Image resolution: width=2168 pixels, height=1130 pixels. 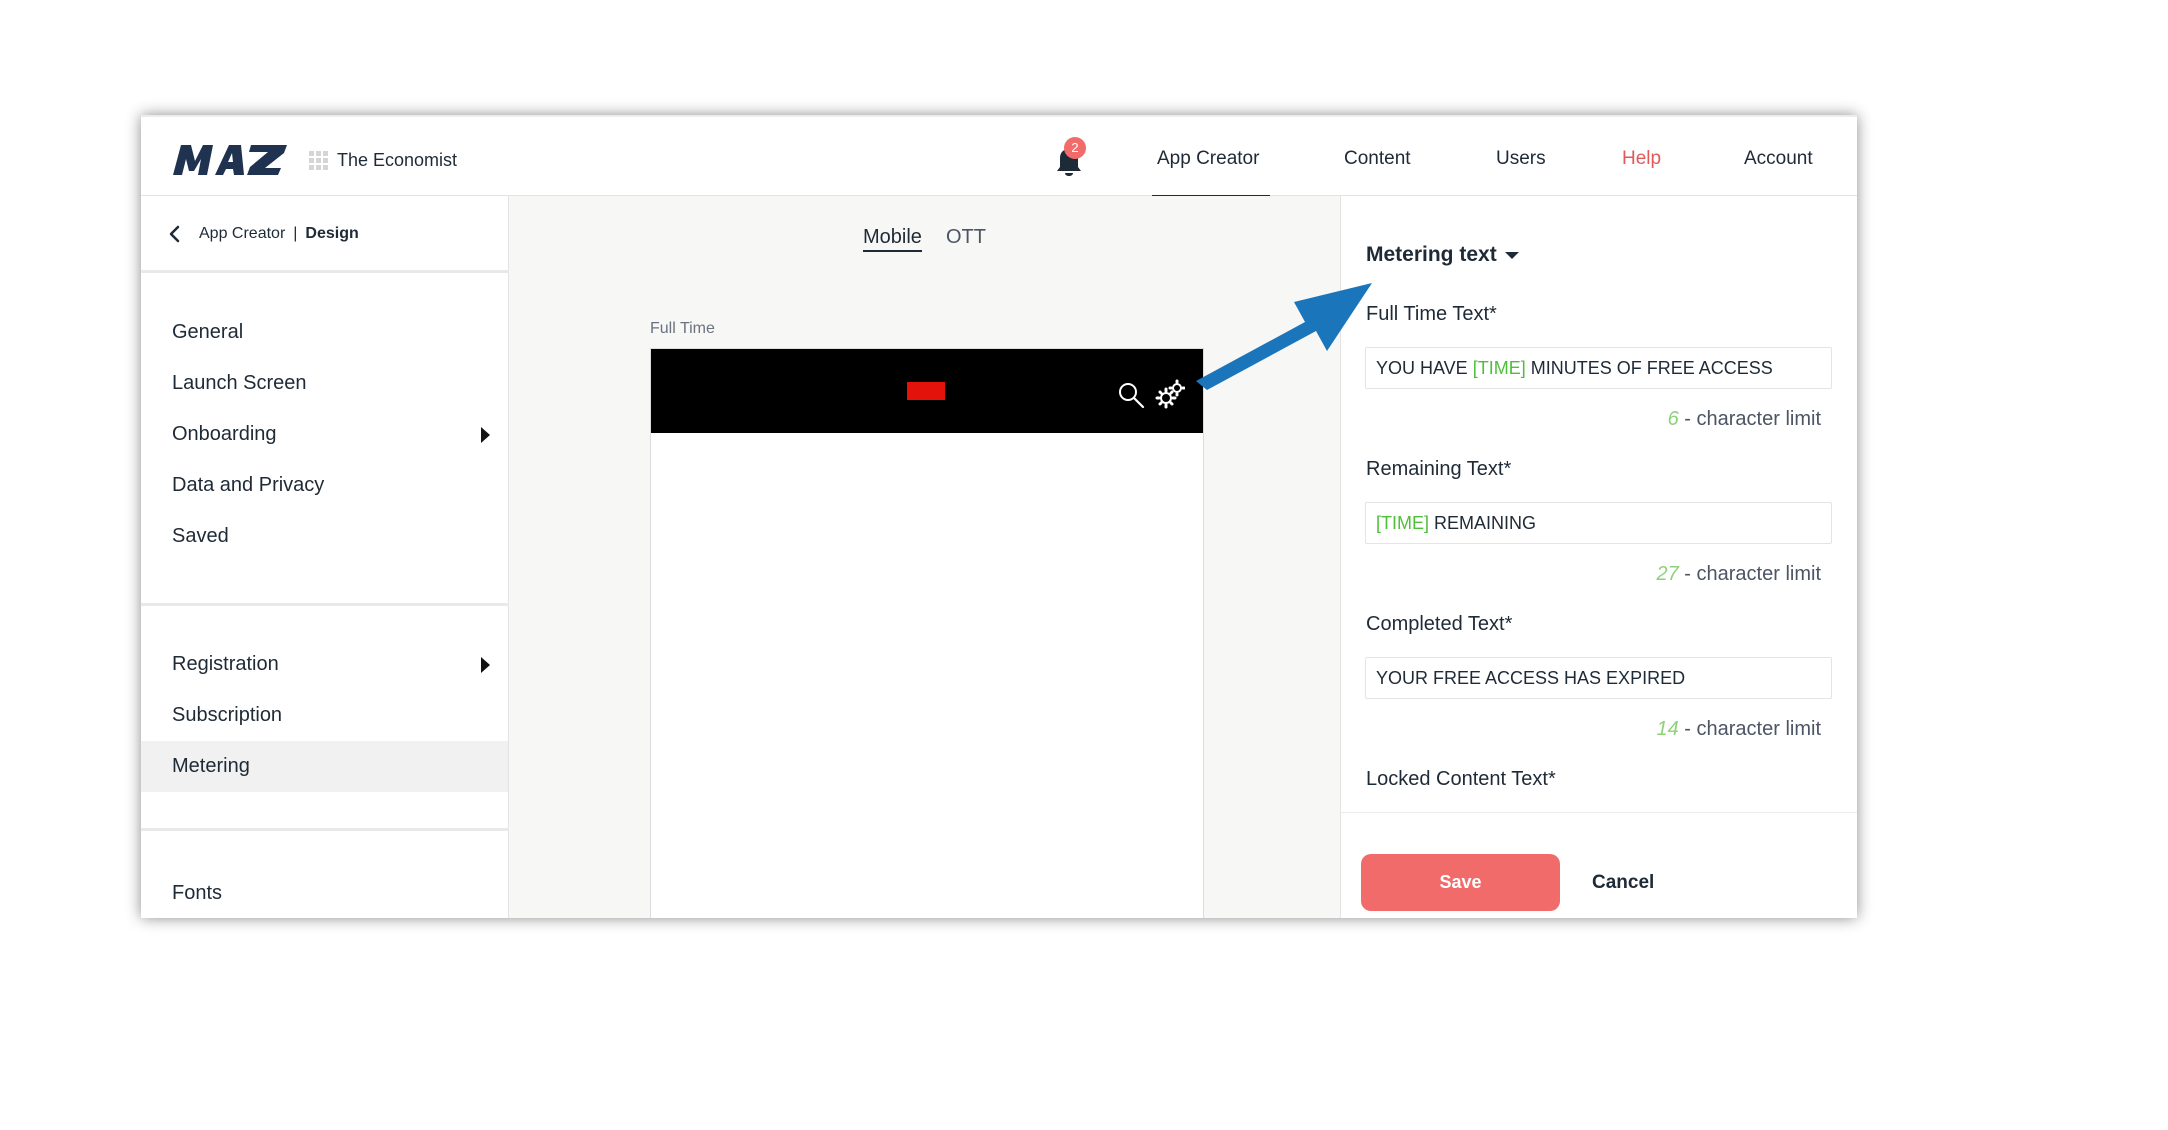 What do you see at coordinates (1461, 779) in the screenshot?
I see `locked-content-label: Locked Content Text*` at bounding box center [1461, 779].